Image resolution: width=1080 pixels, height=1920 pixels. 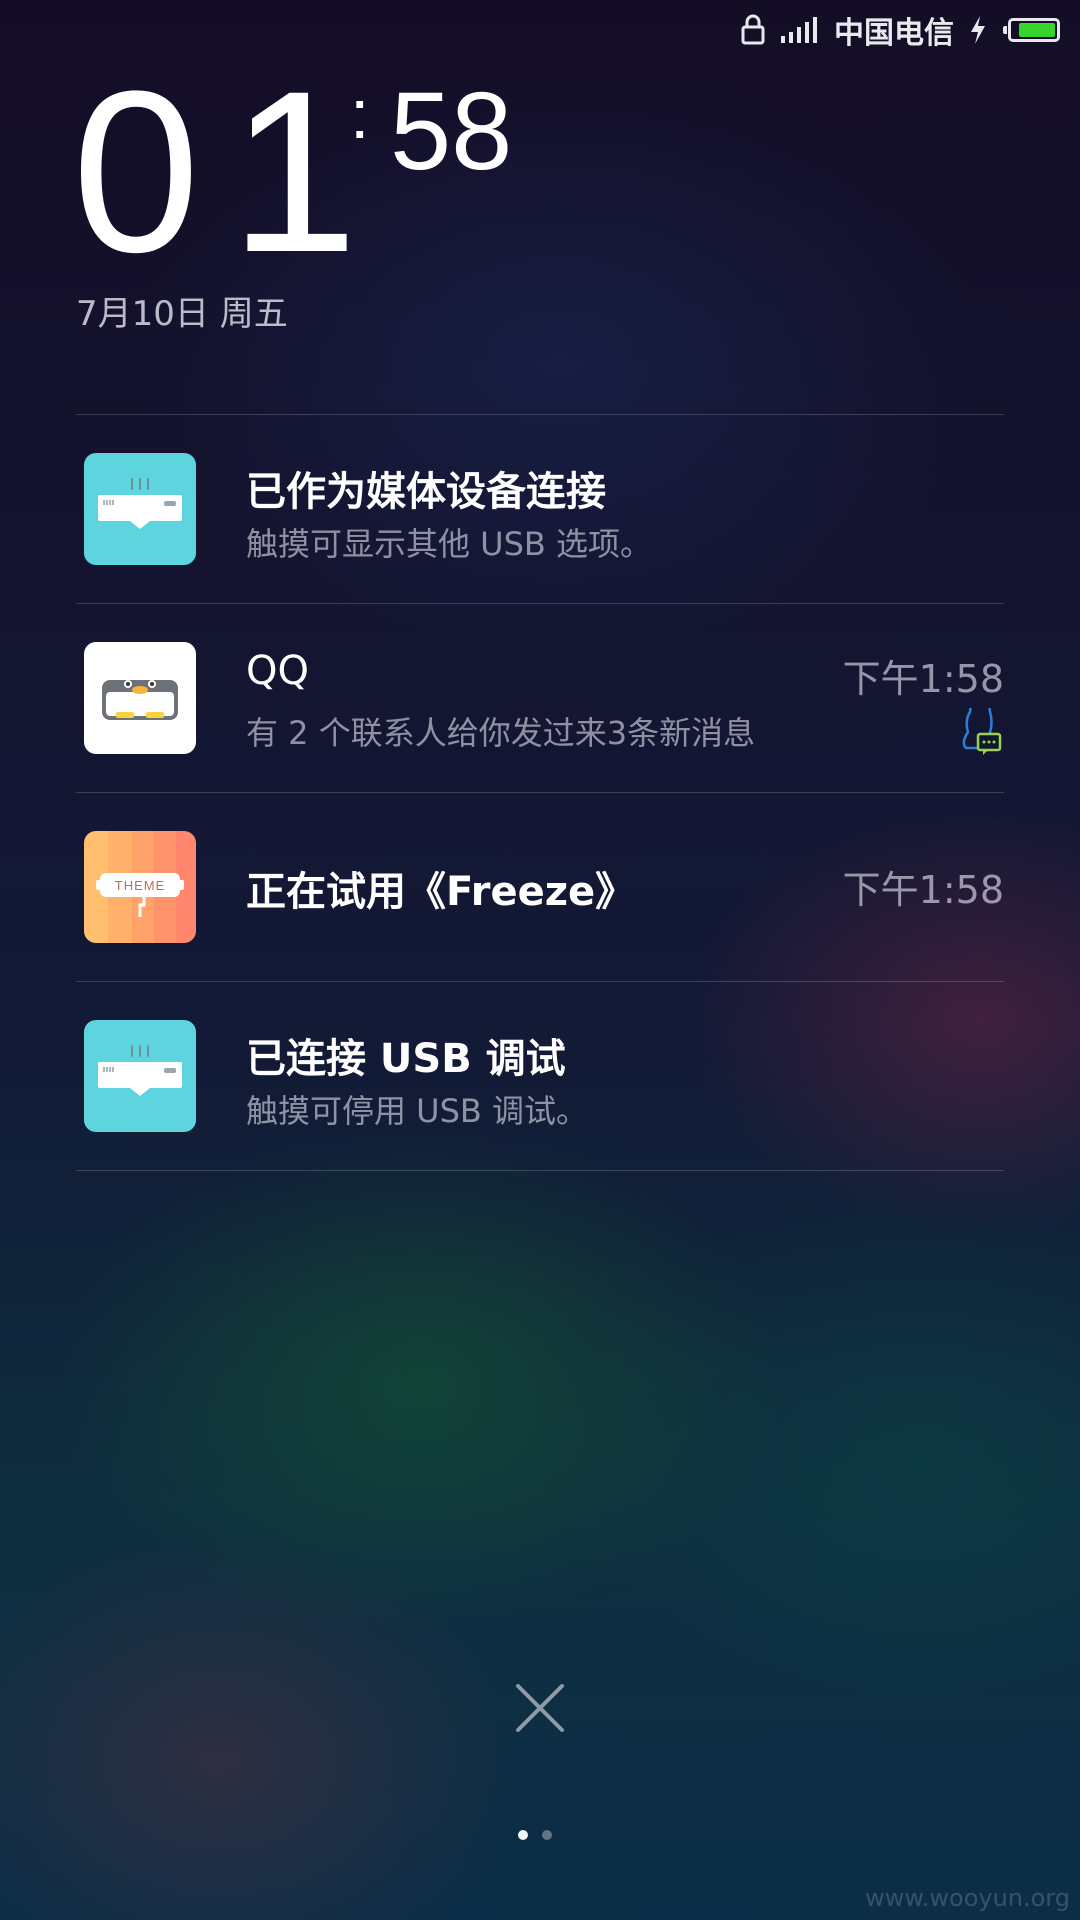 I want to click on notification-usb-debug: 已连接 USB 调试 触摸可停用 USB 调试。, so click(x=540, y=1076).